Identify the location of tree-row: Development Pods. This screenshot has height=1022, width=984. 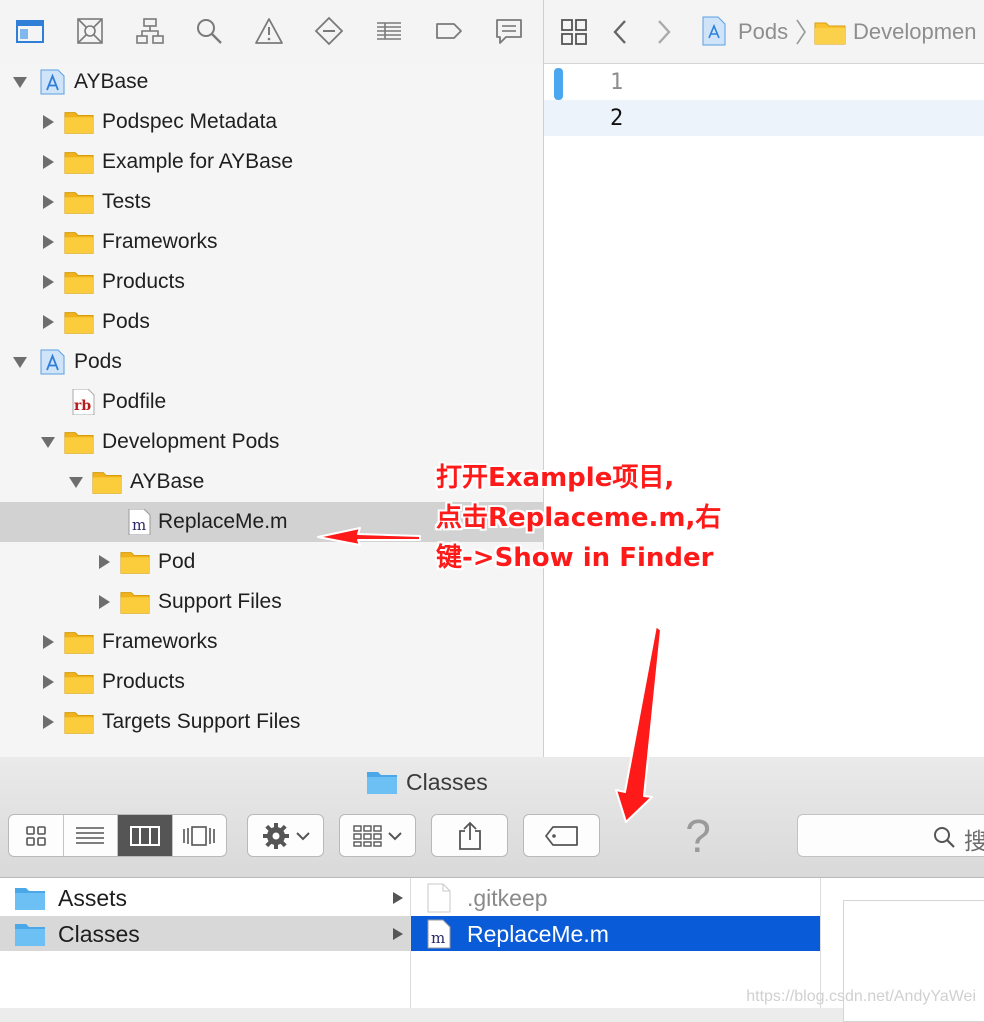
(271, 442).